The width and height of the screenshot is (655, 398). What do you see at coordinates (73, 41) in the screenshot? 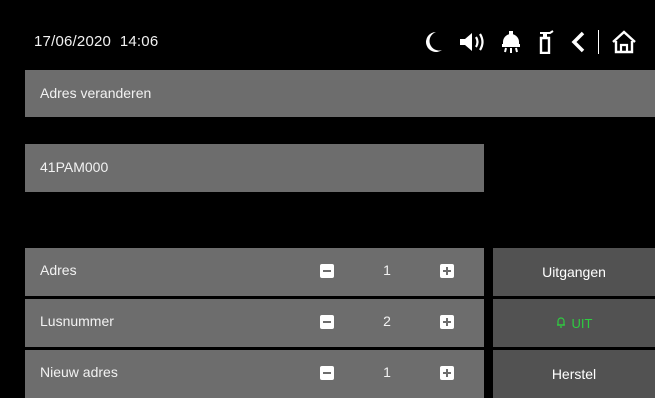
I see `date-text: 17/06/2020` at bounding box center [73, 41].